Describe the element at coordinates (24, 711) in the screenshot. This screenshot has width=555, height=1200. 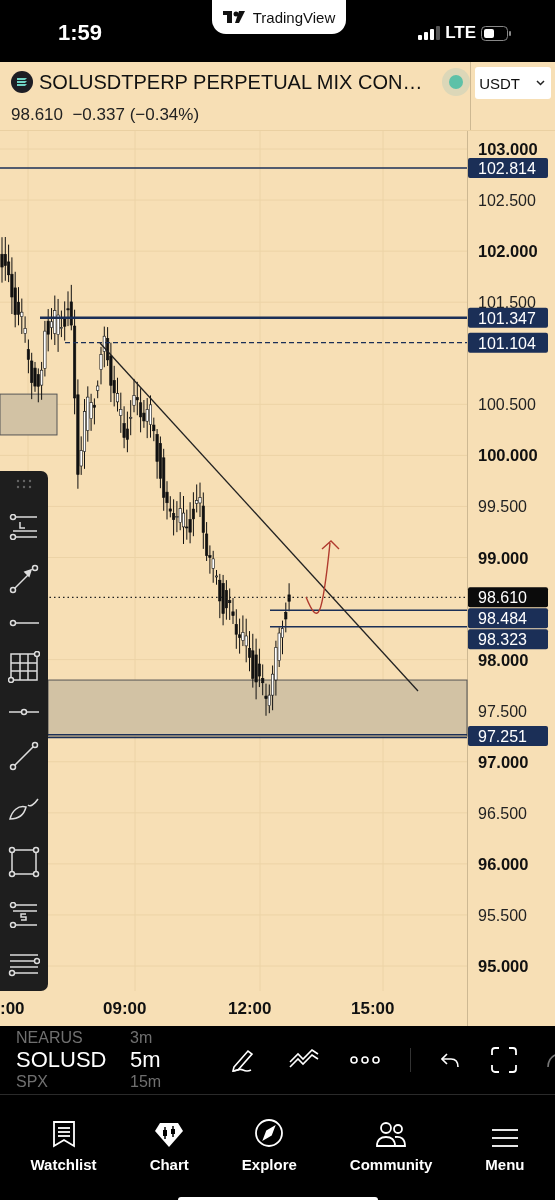
I see `horizontal-line-icon` at that location.